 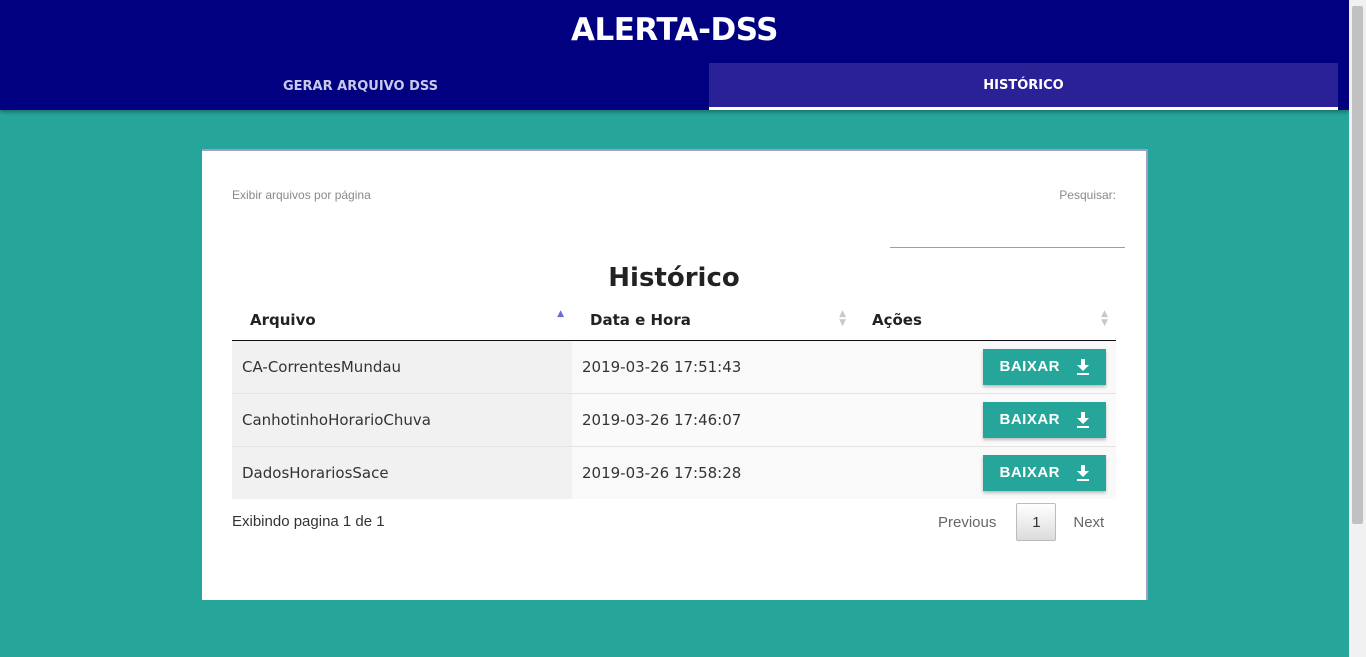 I want to click on previous-page-button: Previous, so click(x=967, y=522).